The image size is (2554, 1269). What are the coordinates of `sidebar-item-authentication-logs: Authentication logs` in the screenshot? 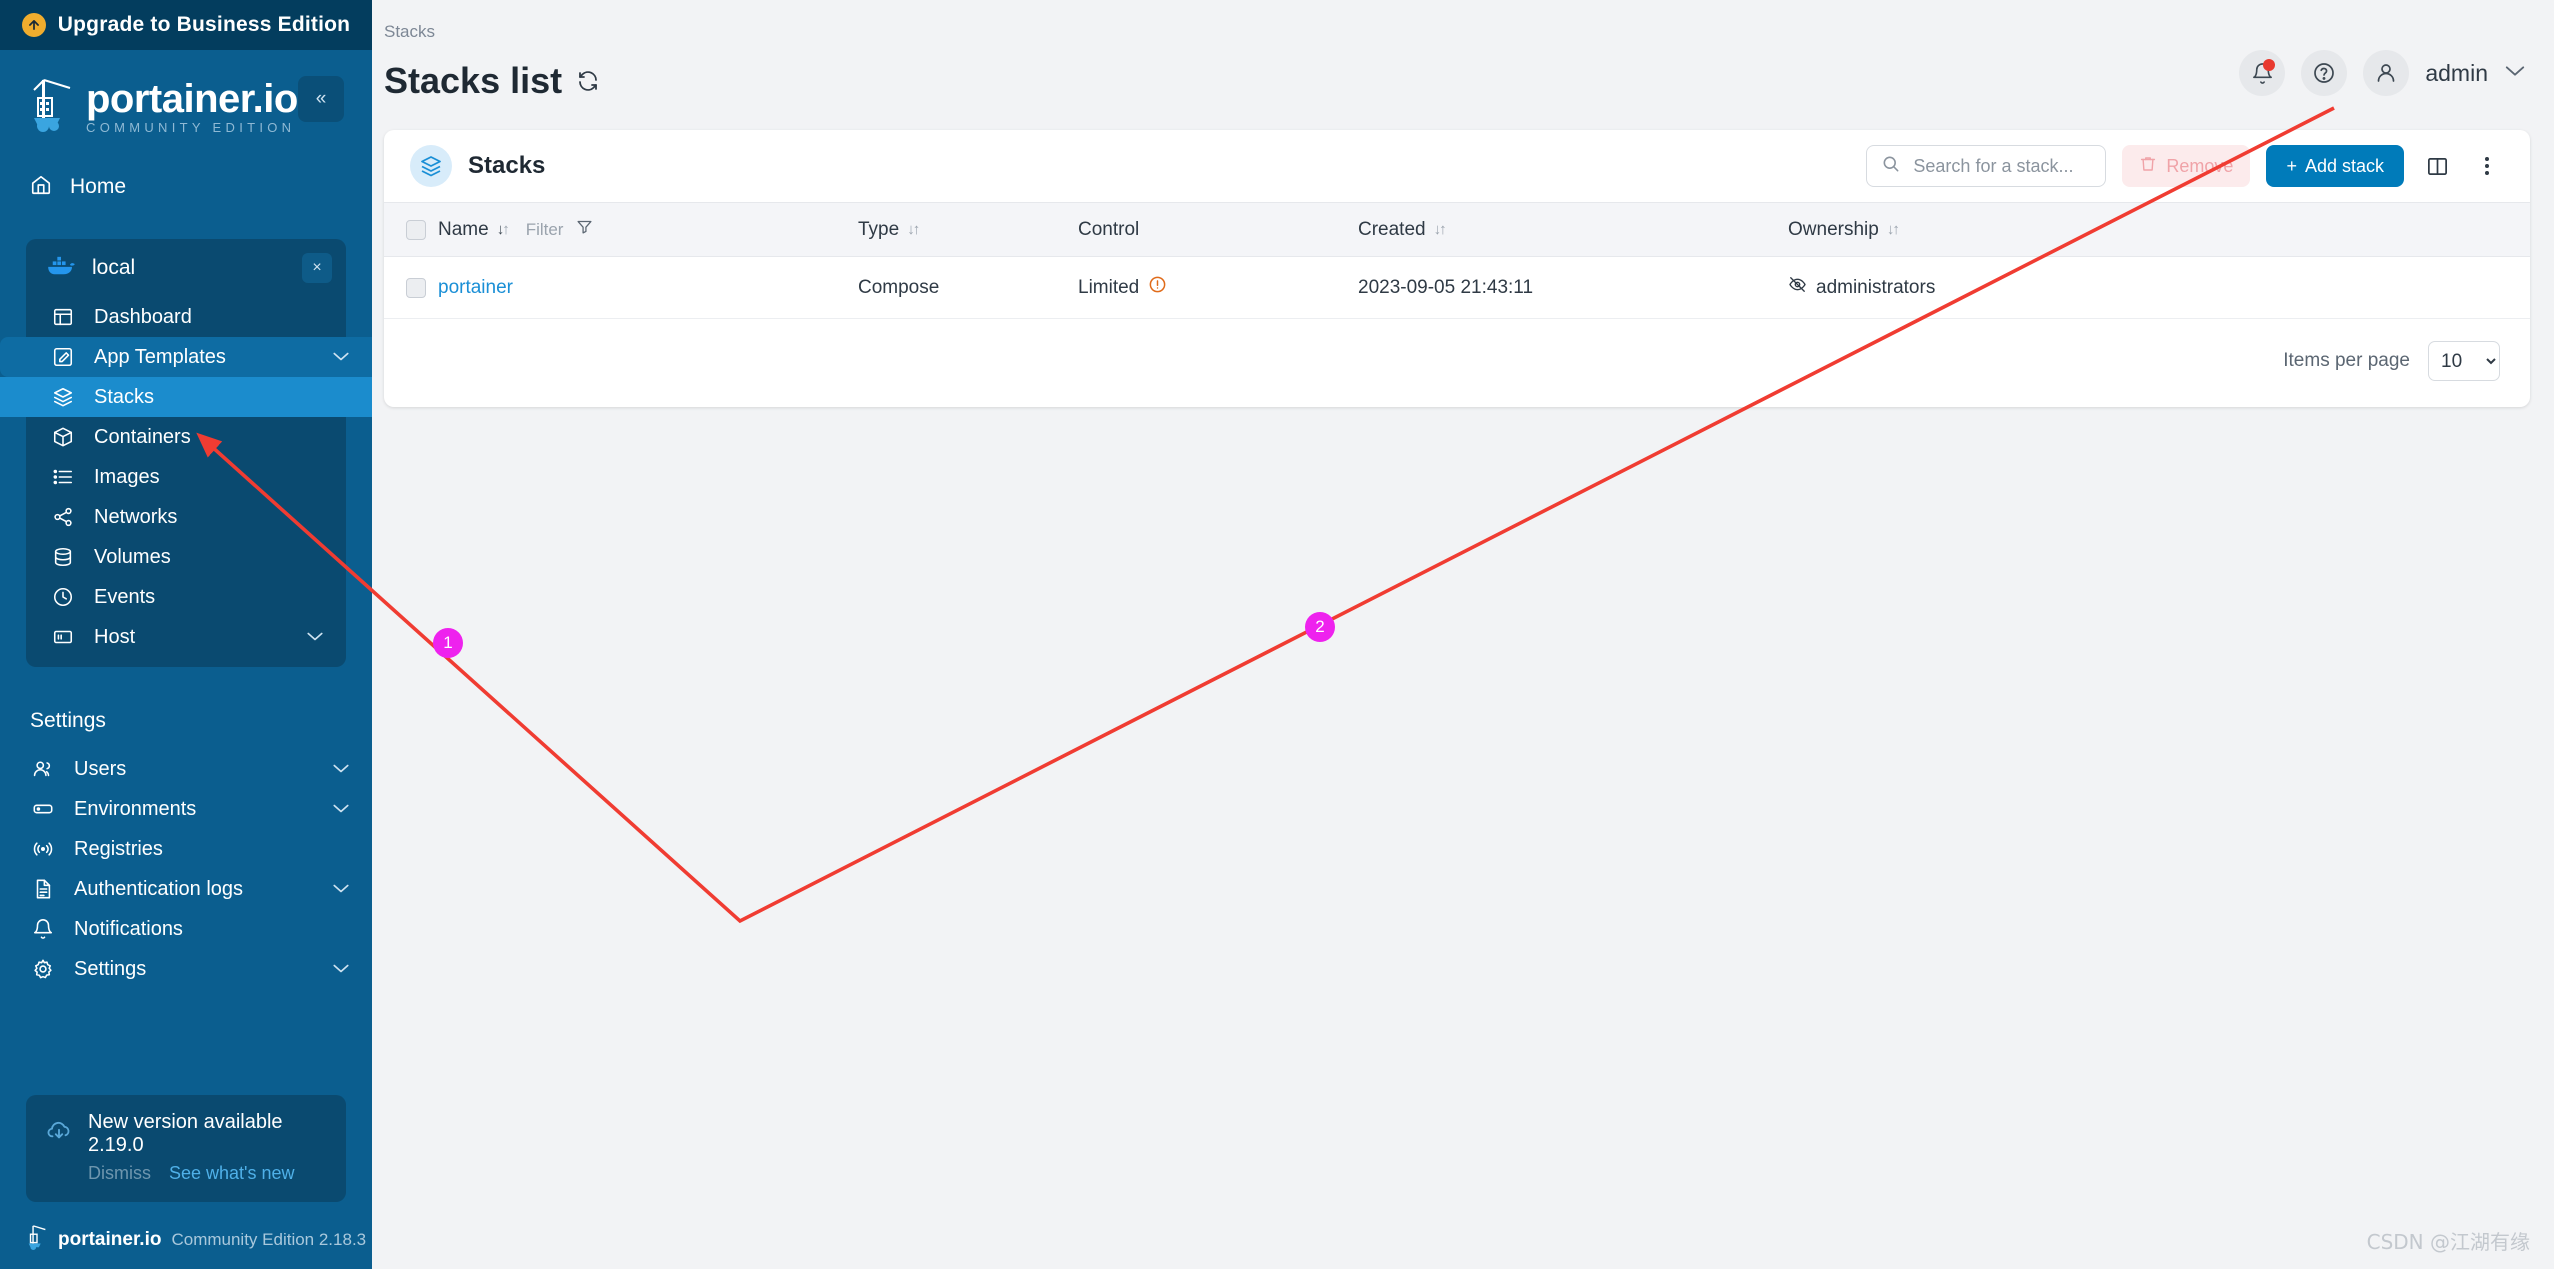 It's located at (186, 889).